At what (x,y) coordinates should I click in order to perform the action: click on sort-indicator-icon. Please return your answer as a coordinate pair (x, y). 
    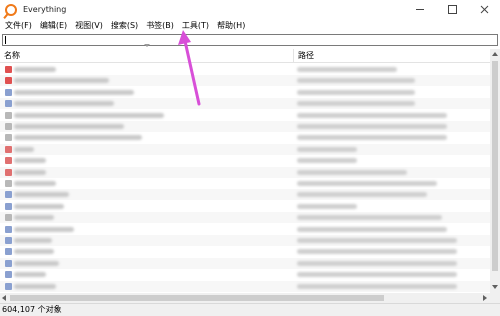
    Looking at the image, I should click on (147, 45).